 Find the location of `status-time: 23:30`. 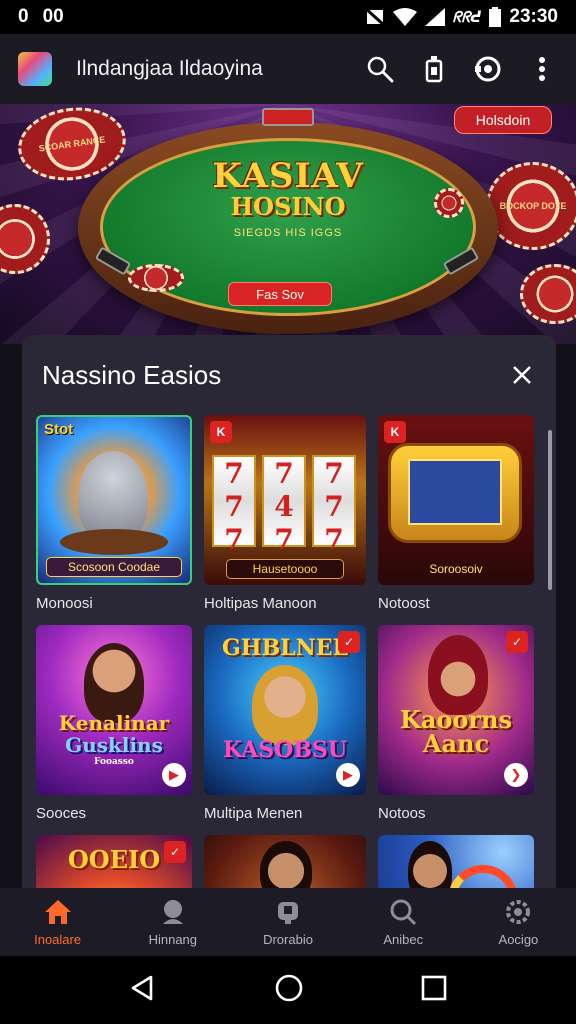

status-time: 23:30 is located at coordinates (533, 16).